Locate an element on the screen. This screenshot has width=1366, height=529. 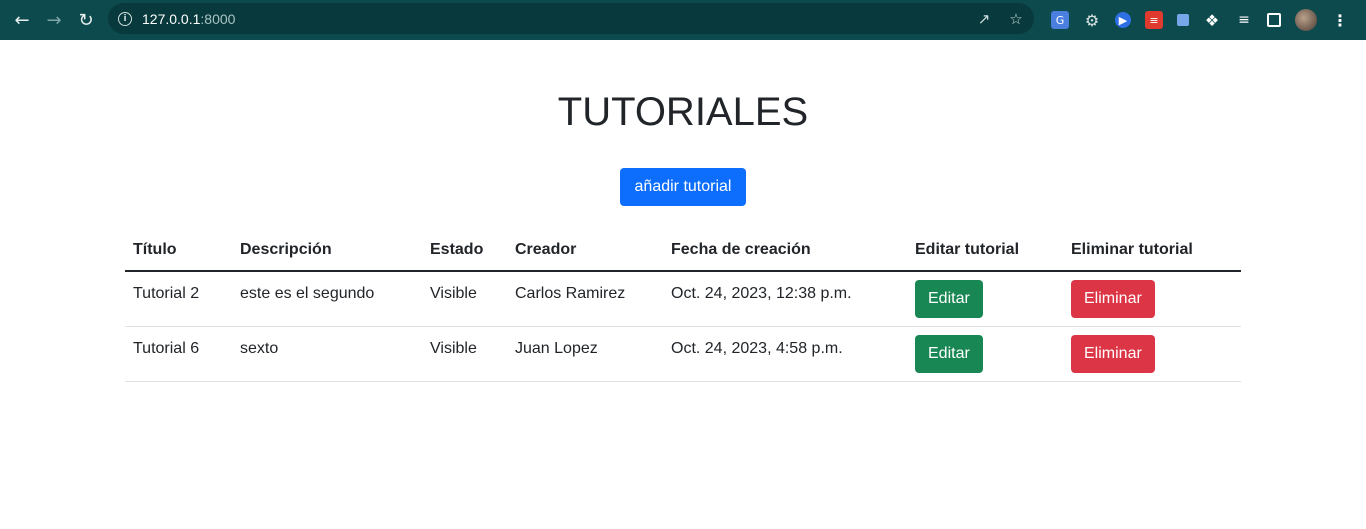
arrow-left-icon: ← is located at coordinates (22, 20).